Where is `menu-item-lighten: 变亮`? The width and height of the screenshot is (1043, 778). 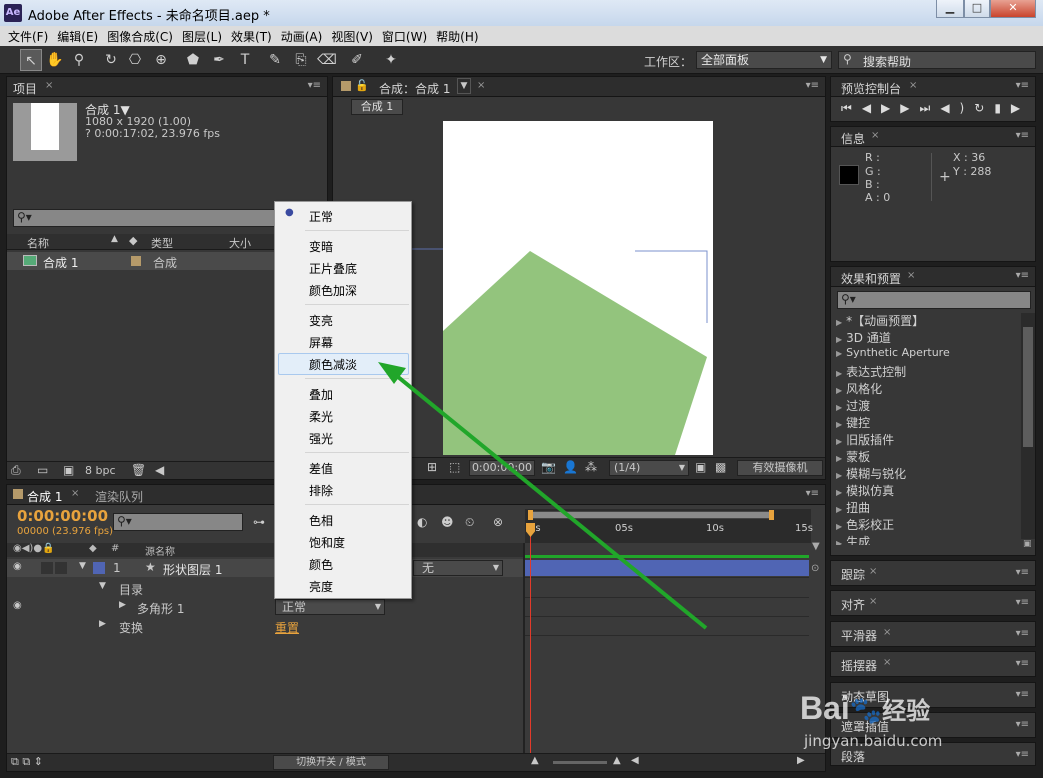 menu-item-lighten: 变亮 is located at coordinates (321, 320).